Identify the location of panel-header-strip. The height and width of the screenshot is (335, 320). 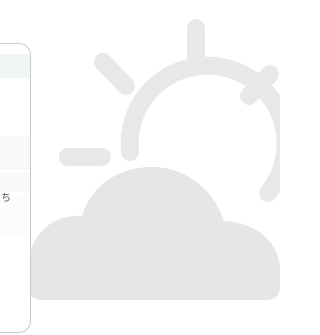
(15, 66).